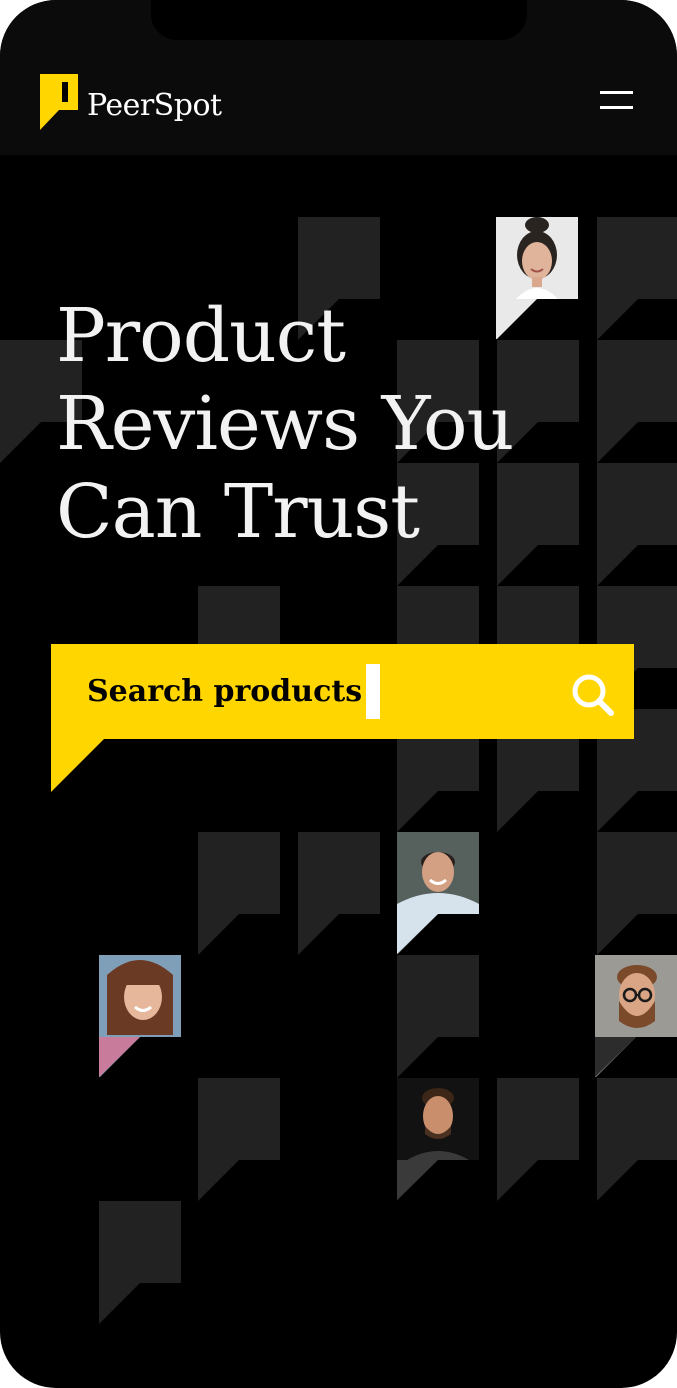 The width and height of the screenshot is (677, 1388). I want to click on hamburger-menu-button, so click(616, 101).